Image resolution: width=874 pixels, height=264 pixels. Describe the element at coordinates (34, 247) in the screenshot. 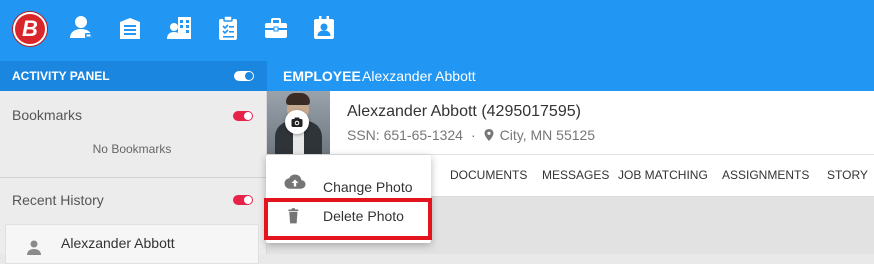

I see `person-icon` at that location.